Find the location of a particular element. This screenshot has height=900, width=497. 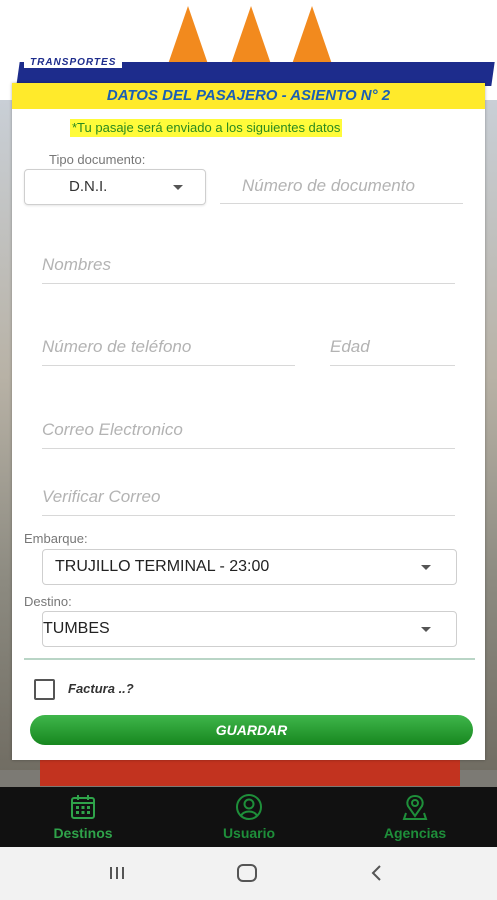

phone-field: Número de teléfono is located at coordinates (168, 349).